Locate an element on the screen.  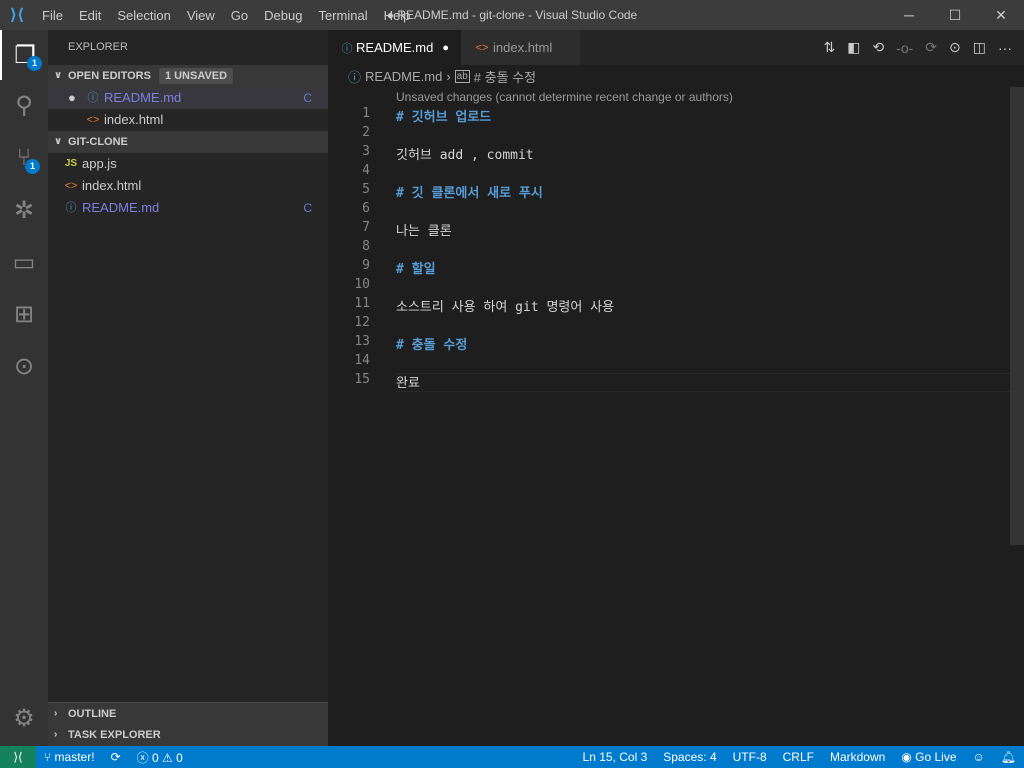
editor-actions: ⇅ ◧ ⟲ -o- ⟳ ⊙ ◫ ··· is located at coordinates (917, 47).